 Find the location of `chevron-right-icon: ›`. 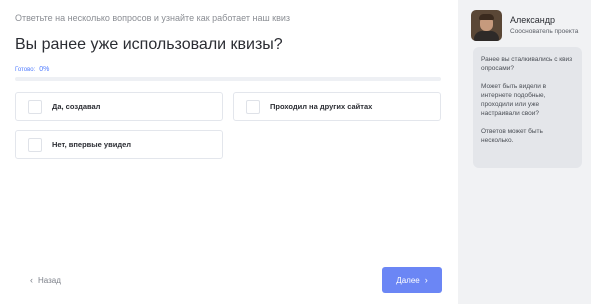

chevron-right-icon: › is located at coordinates (426, 280).